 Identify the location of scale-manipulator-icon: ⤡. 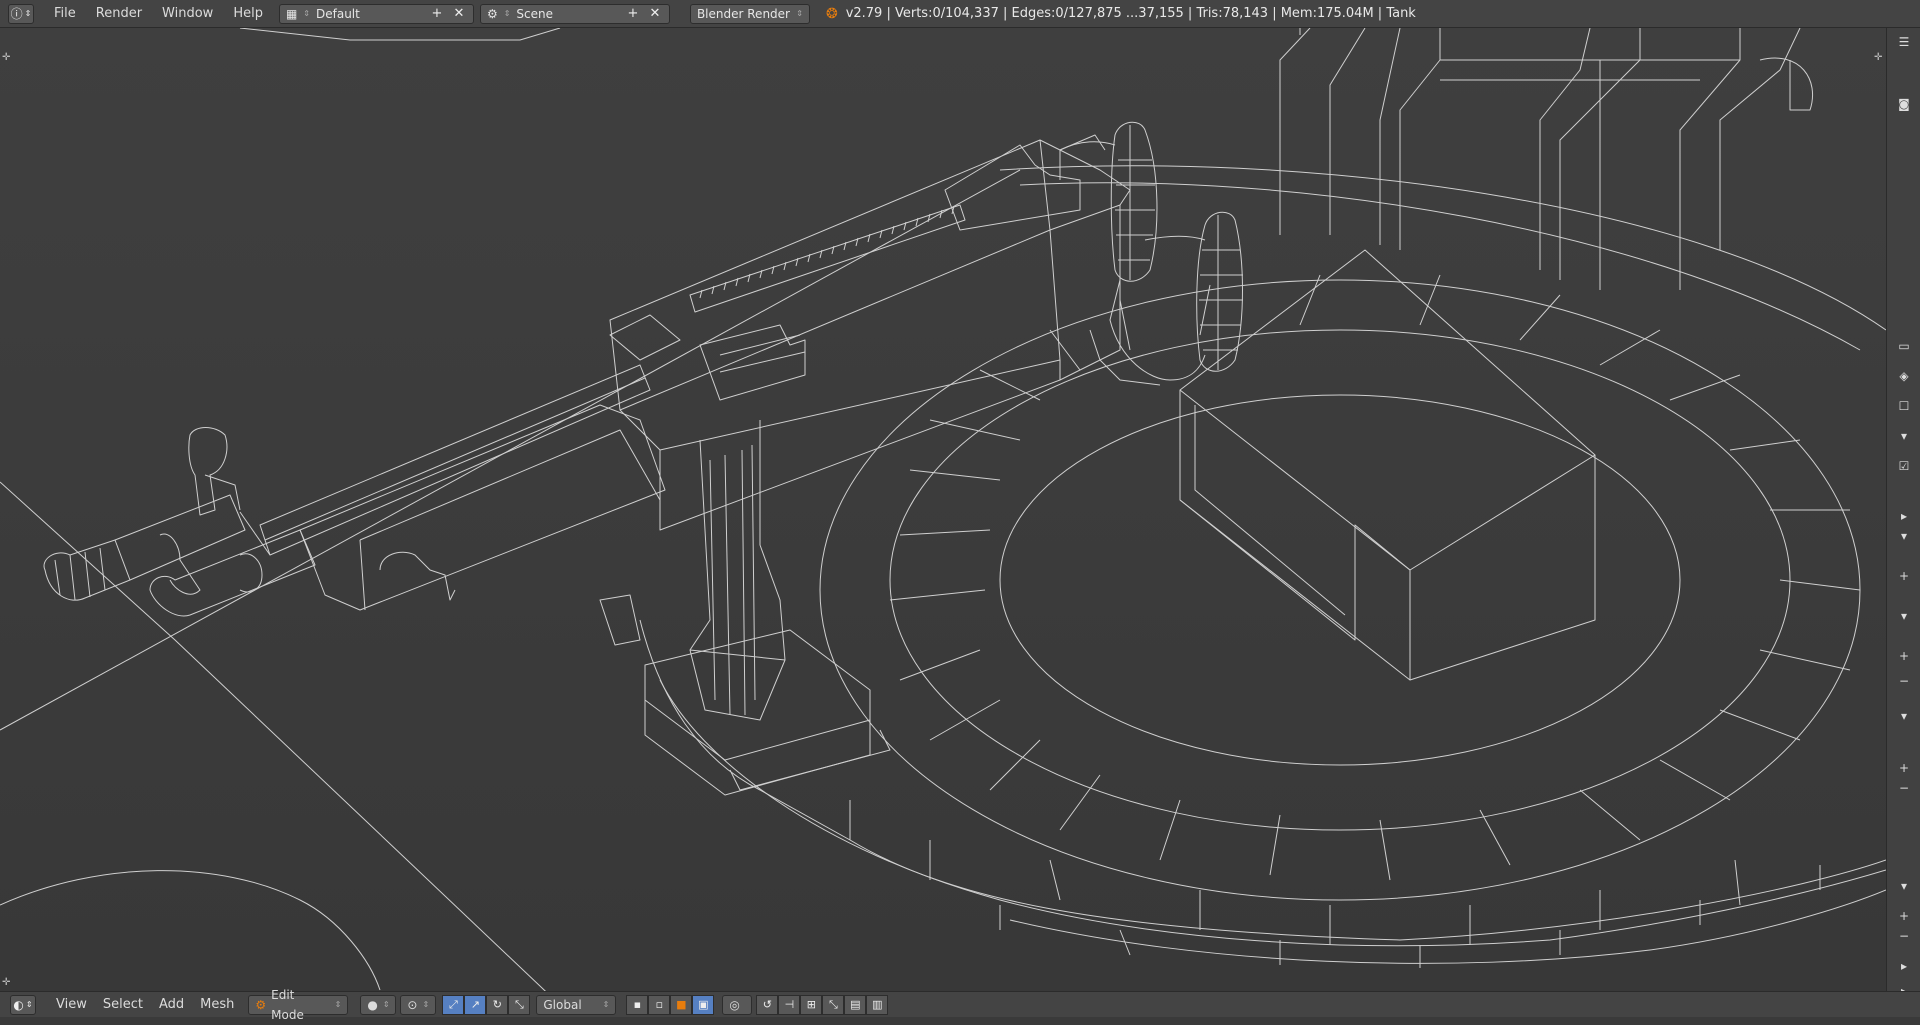
(519, 1004).